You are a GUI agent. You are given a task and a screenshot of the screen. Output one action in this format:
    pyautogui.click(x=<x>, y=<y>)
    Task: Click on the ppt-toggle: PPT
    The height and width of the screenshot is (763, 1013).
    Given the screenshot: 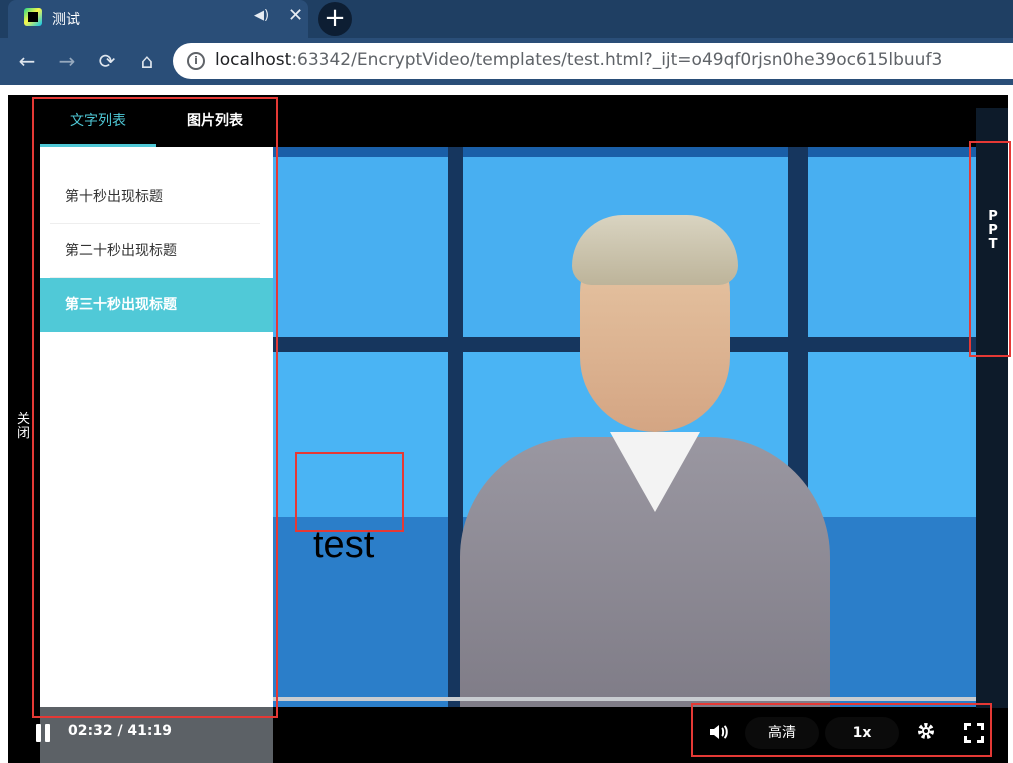 What is the action you would take?
    pyautogui.click(x=992, y=408)
    